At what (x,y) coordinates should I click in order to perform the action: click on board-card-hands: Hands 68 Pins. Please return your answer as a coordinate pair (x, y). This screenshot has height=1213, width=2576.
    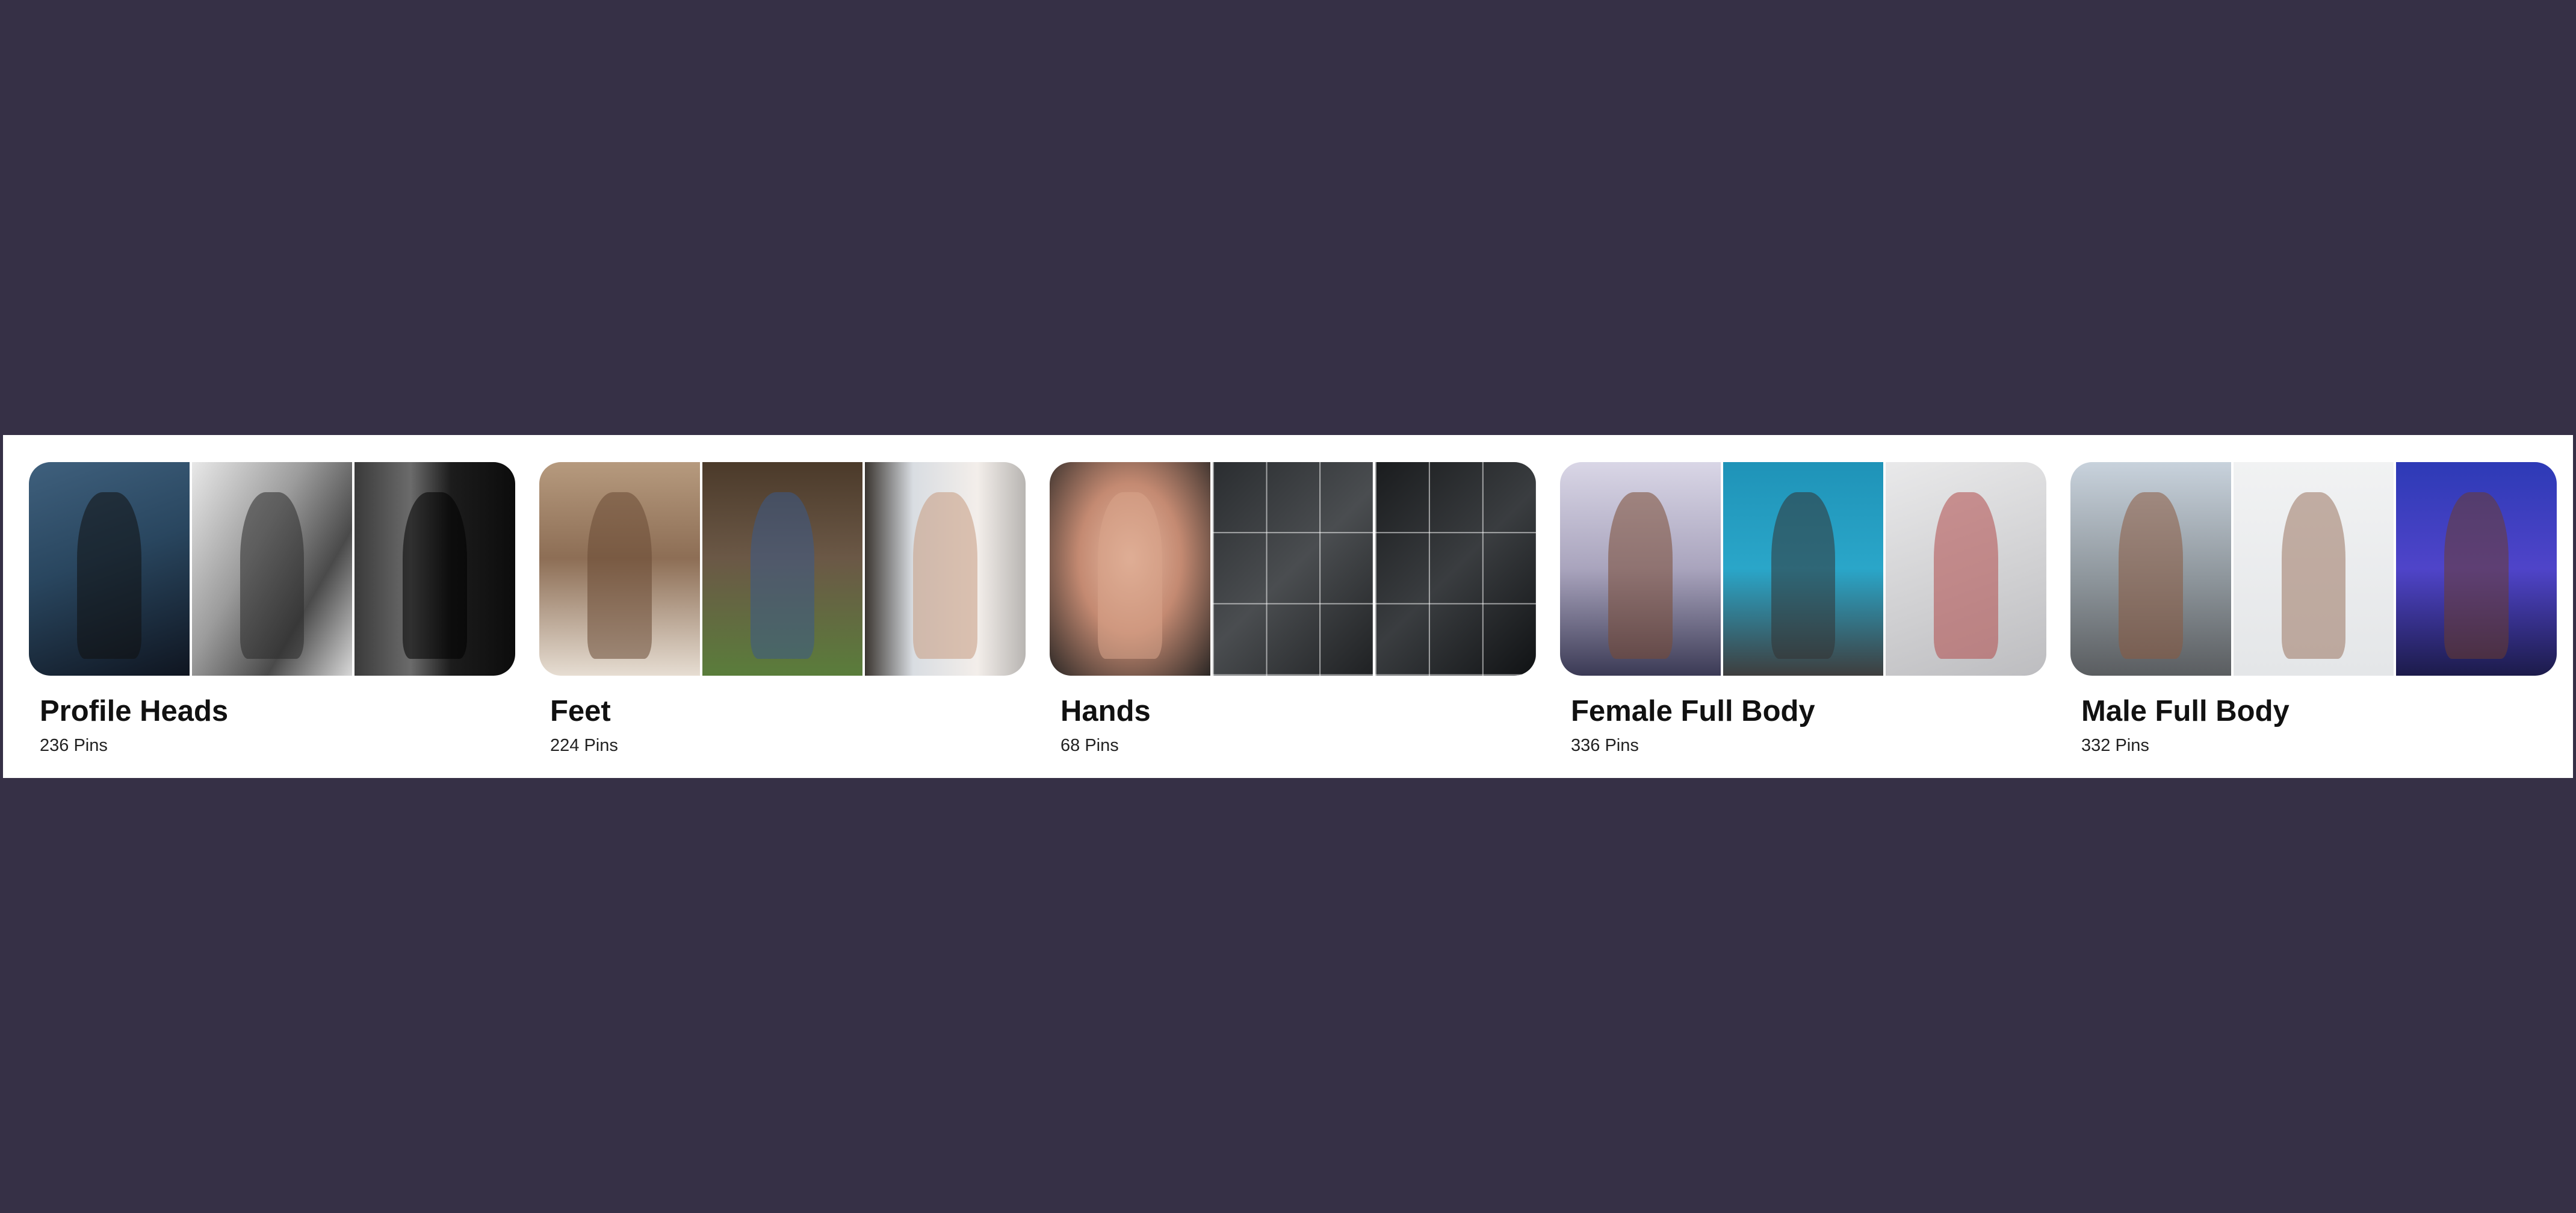
    Looking at the image, I should click on (1293, 618).